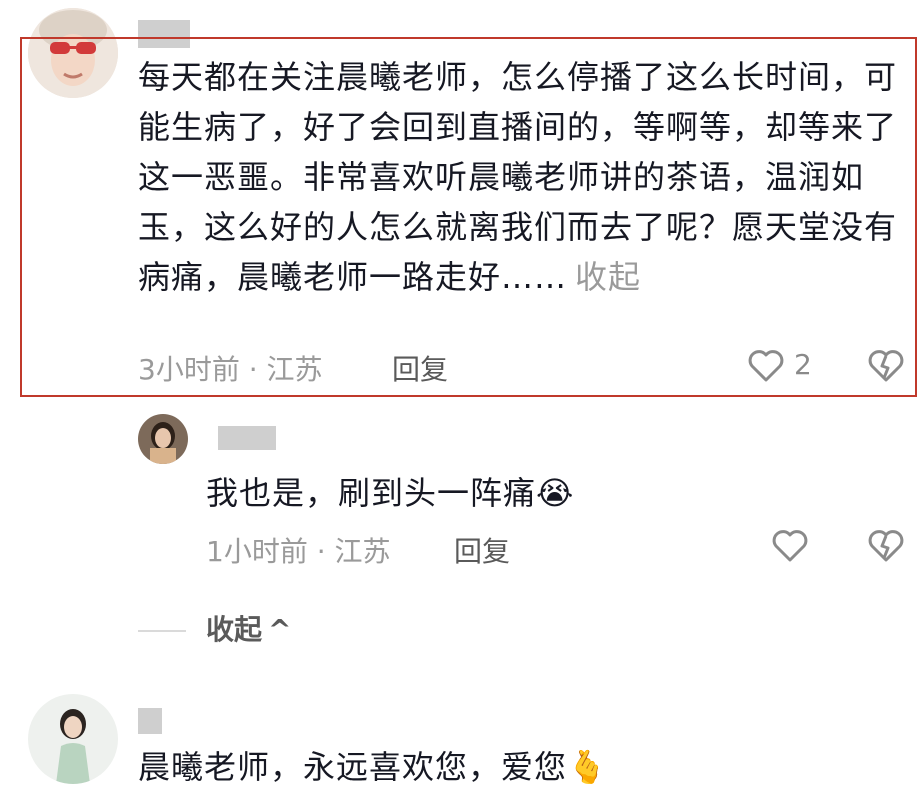  Describe the element at coordinates (353, 767) in the screenshot. I see `third-comment-body: 晨曦老师，永远喜欢您，爱您` at that location.